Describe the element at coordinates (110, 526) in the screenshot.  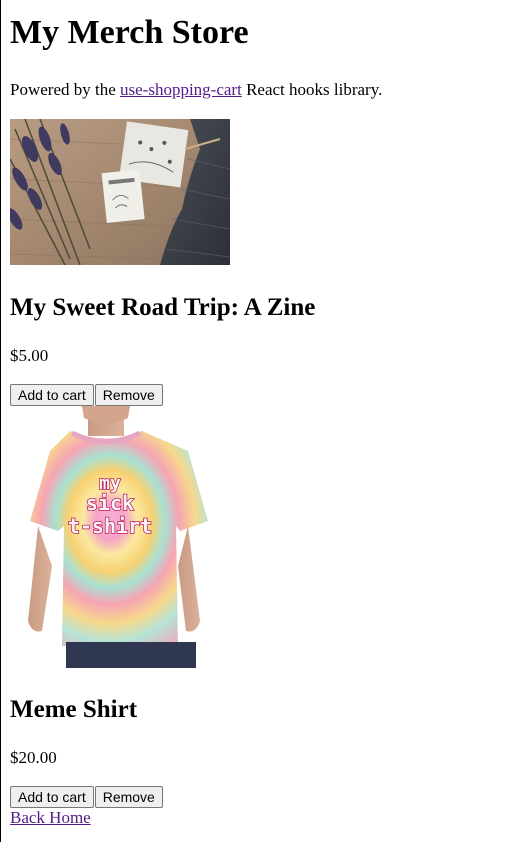
I see `shirt-text-3: t-shirt` at that location.